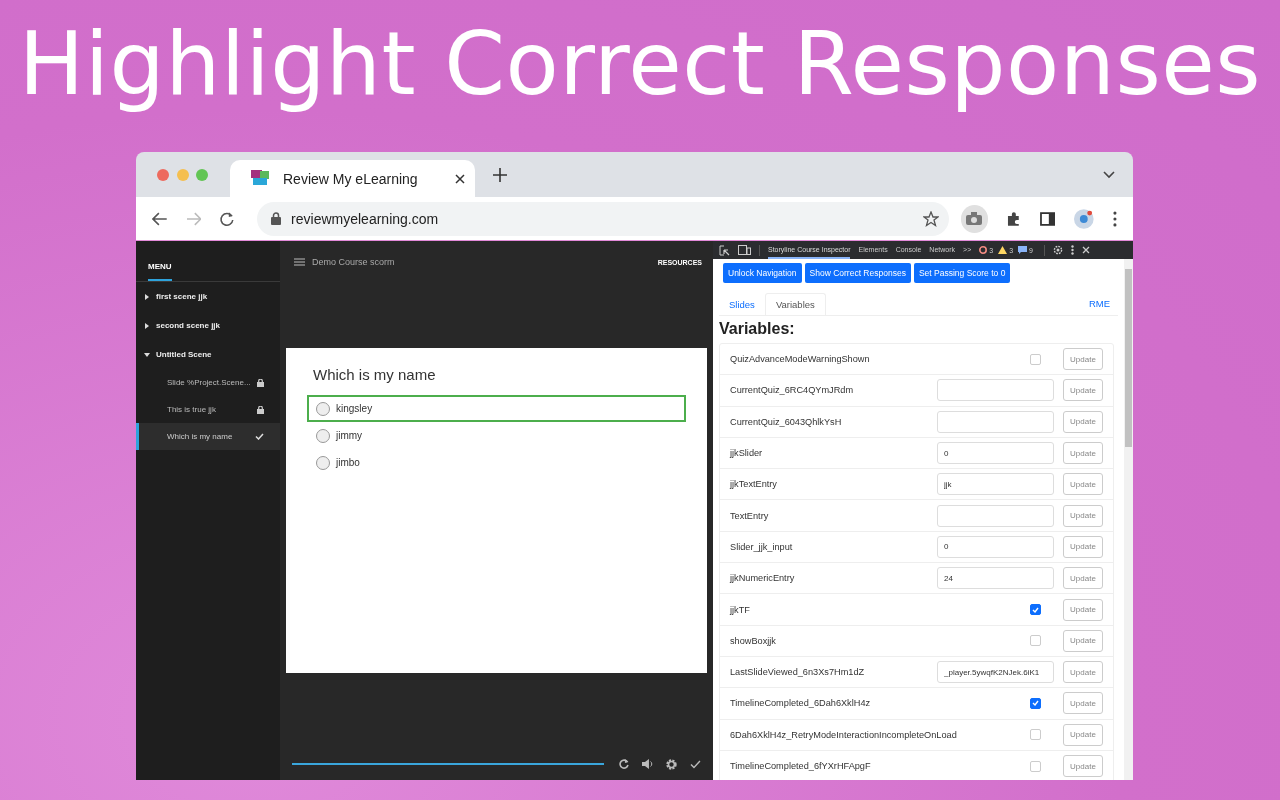 This screenshot has height=800, width=1280. Describe the element at coordinates (761, 546) in the screenshot. I see `variable-name: Slider_jjk_input` at that location.